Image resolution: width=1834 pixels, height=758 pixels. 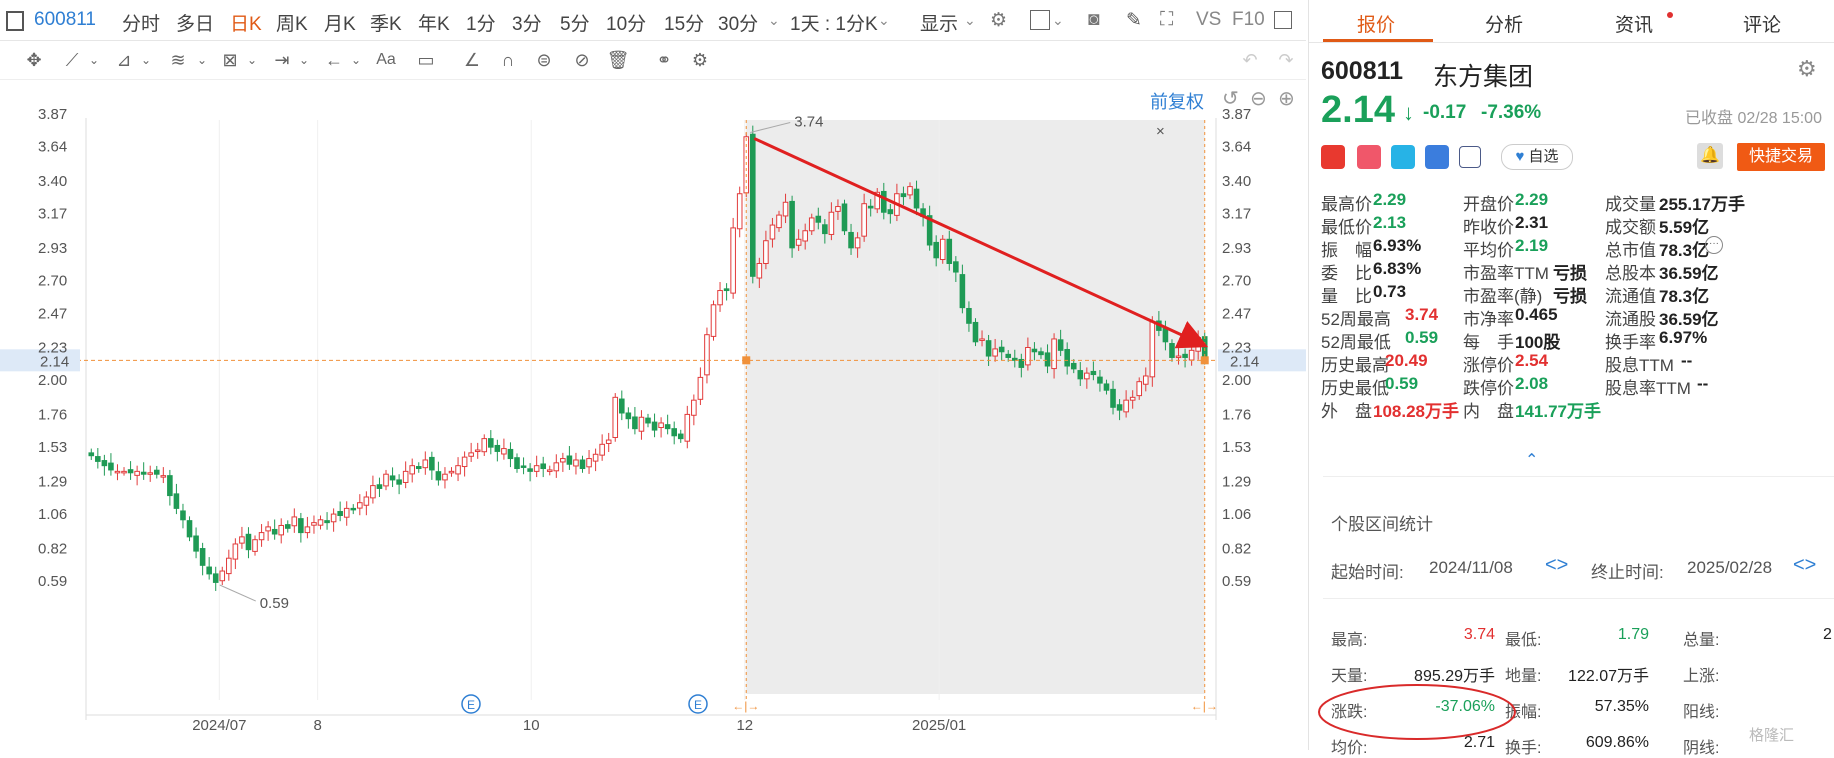 What do you see at coordinates (618, 60) in the screenshot?
I see `trash-icon: 🗑` at bounding box center [618, 60].